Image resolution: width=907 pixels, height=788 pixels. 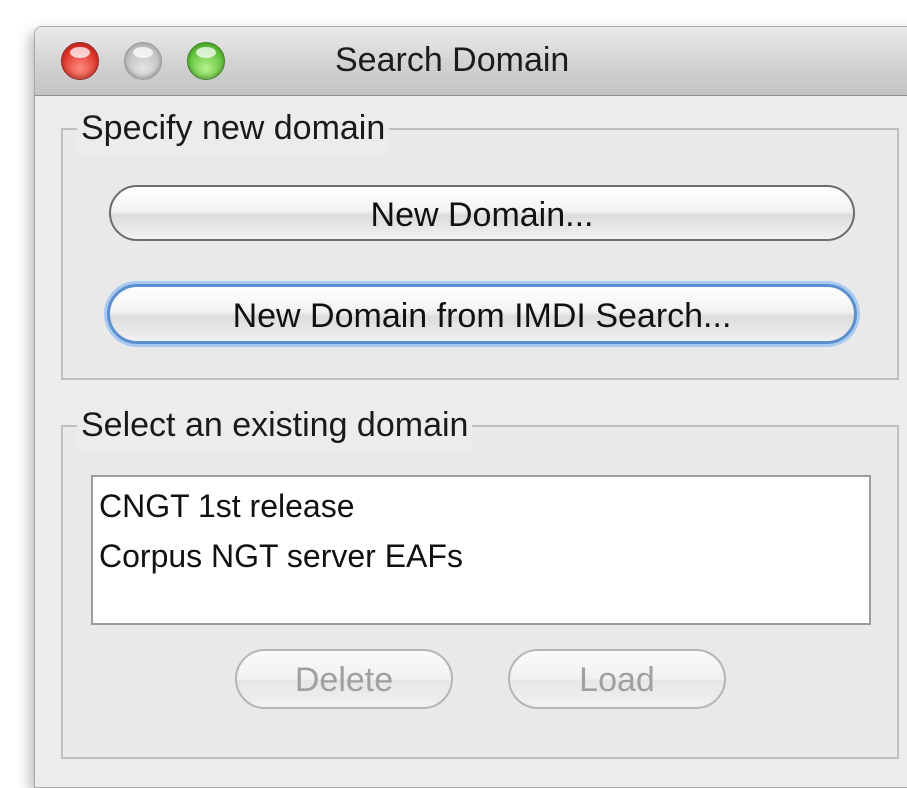 I want to click on window-title: Search Domain, so click(x=452, y=60).